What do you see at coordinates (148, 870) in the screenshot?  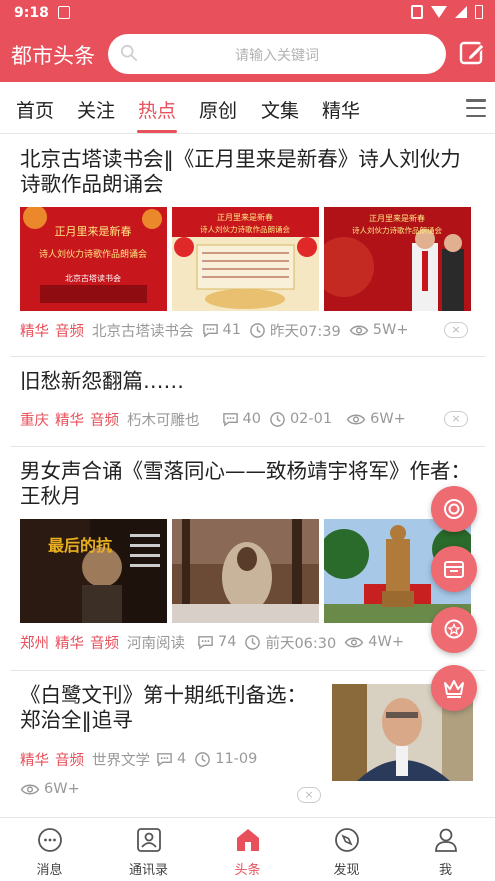 I see `nav-label: 通讯录` at bounding box center [148, 870].